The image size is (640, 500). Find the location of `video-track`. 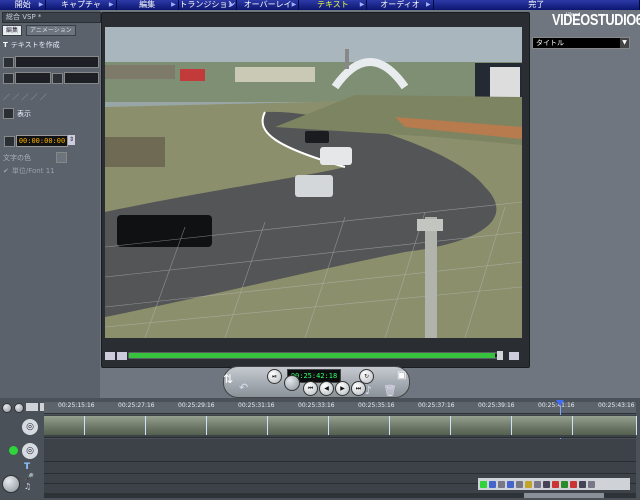

video-track is located at coordinates (340, 426).